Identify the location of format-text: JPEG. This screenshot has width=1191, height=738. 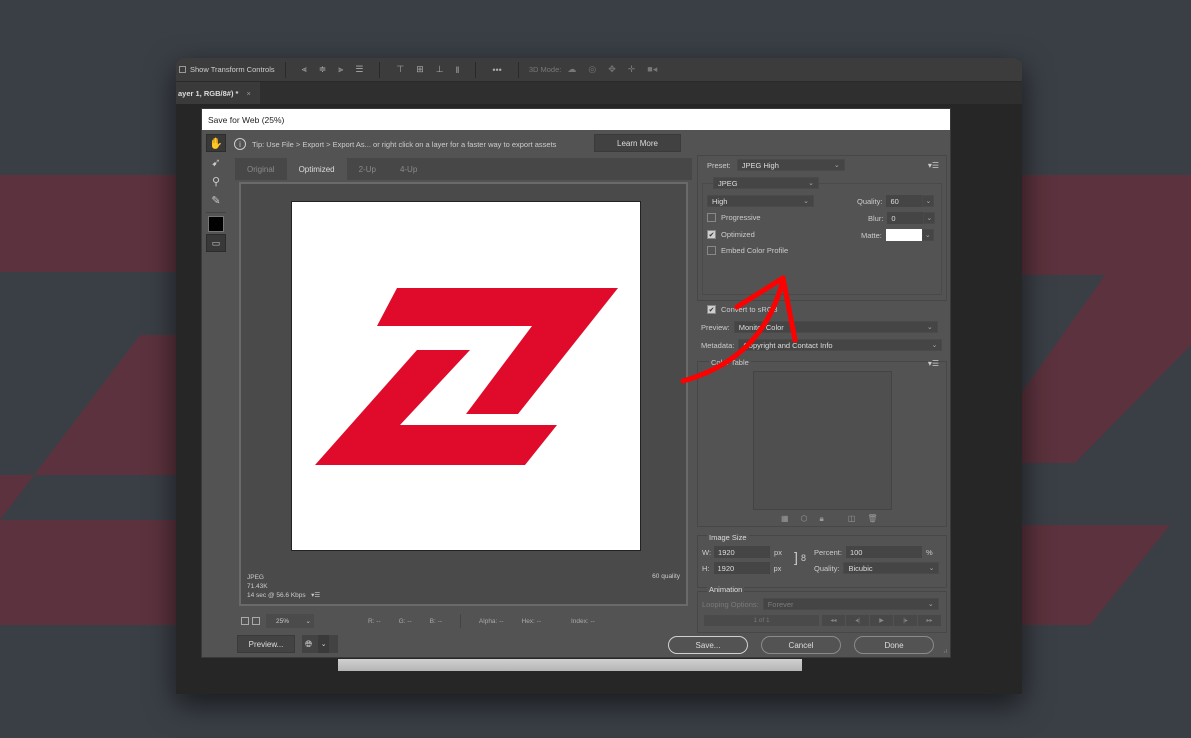
(255, 577).